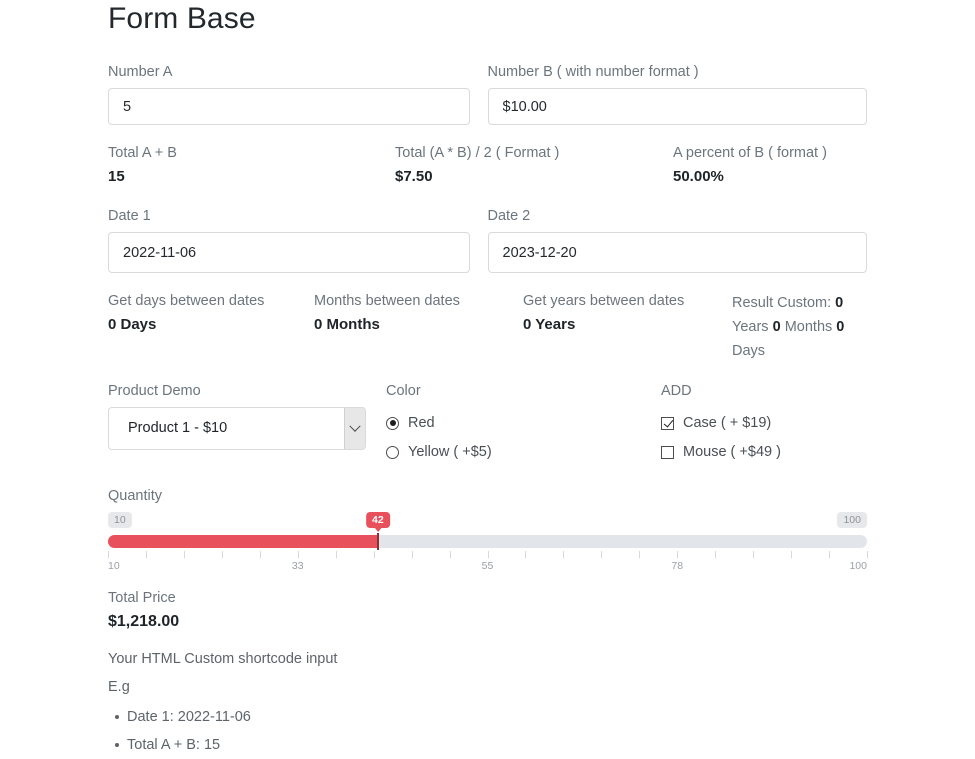 The height and width of the screenshot is (759, 975). Describe the element at coordinates (698, 176) in the screenshot. I see `result-value: 50.00%` at that location.